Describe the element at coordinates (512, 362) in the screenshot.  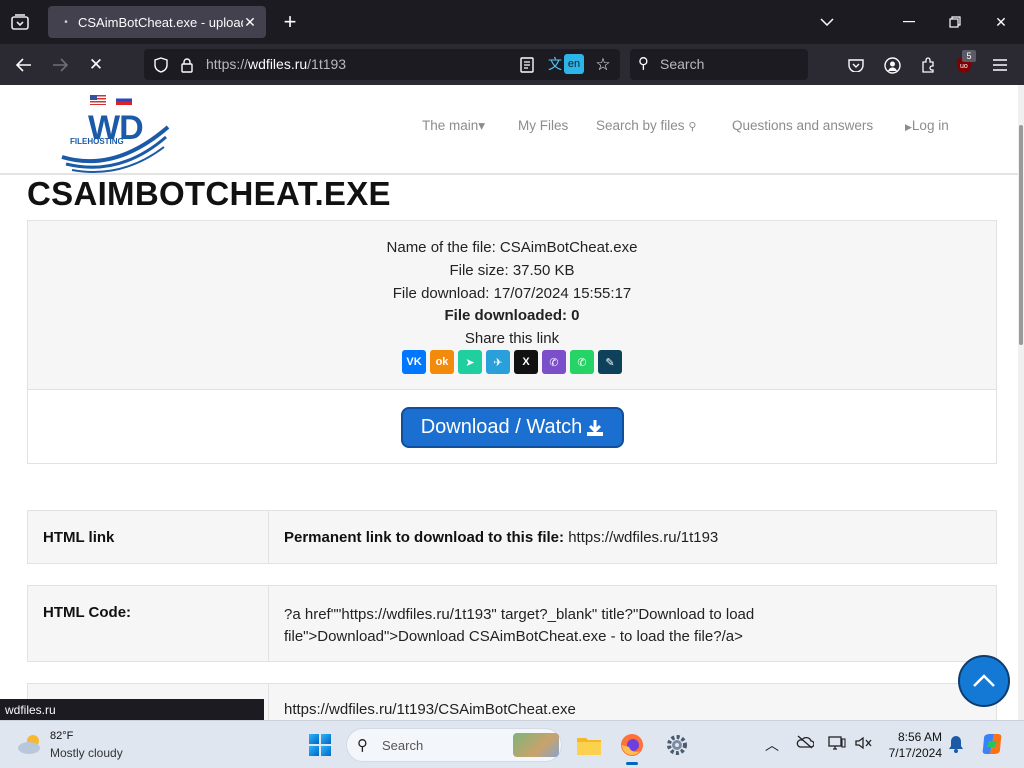
I see `share-buttons: VK ok ➤ ✈ X ✆ ✆ ✎` at that location.